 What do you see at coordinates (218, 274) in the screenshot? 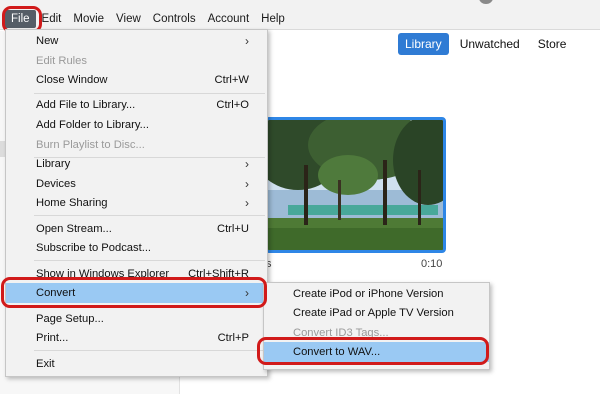
I see `shortcut-label: Ctrl+Shift+R` at bounding box center [218, 274].